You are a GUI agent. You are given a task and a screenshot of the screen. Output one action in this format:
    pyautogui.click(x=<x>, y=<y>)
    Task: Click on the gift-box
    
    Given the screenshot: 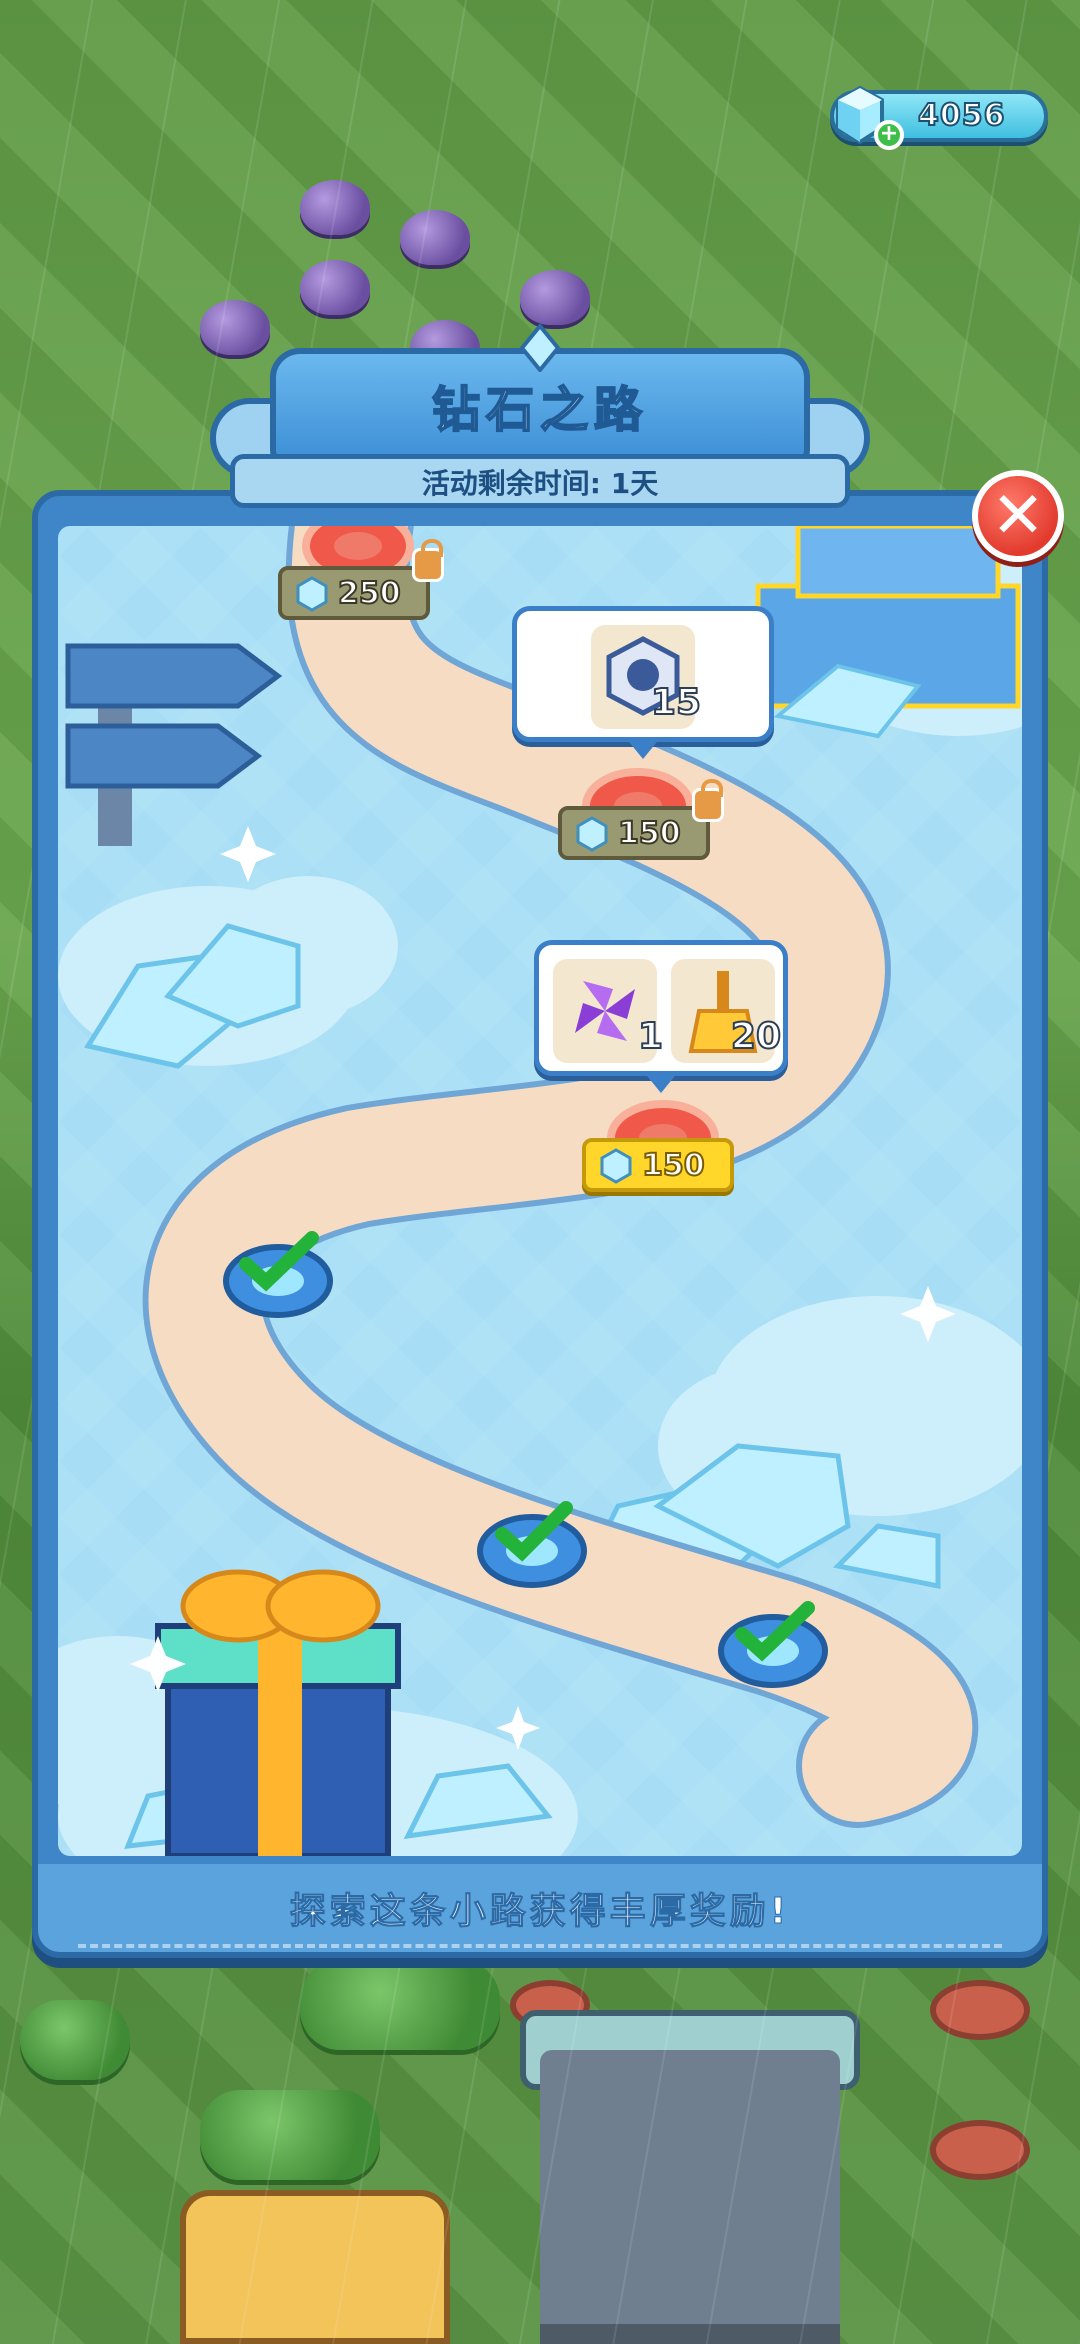 What is the action you would take?
    pyautogui.click(x=278, y=1712)
    